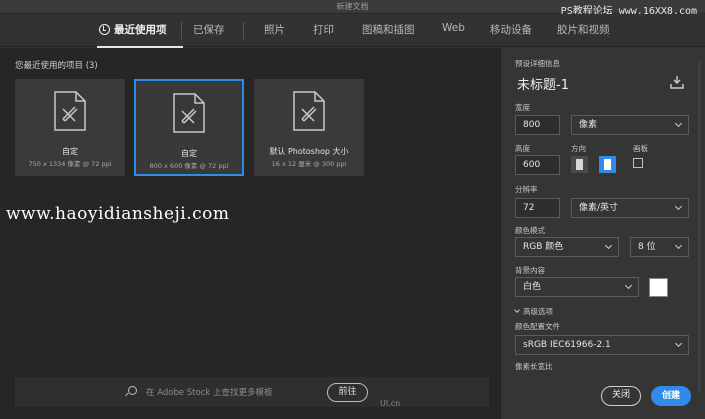 The width and height of the screenshot is (705, 419). Describe the element at coordinates (530, 230) in the screenshot. I see `color-mode-label: 颜色模式` at that location.